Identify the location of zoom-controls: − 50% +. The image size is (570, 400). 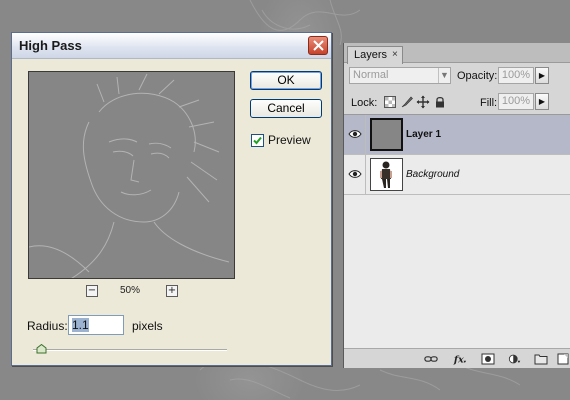
(136, 292).